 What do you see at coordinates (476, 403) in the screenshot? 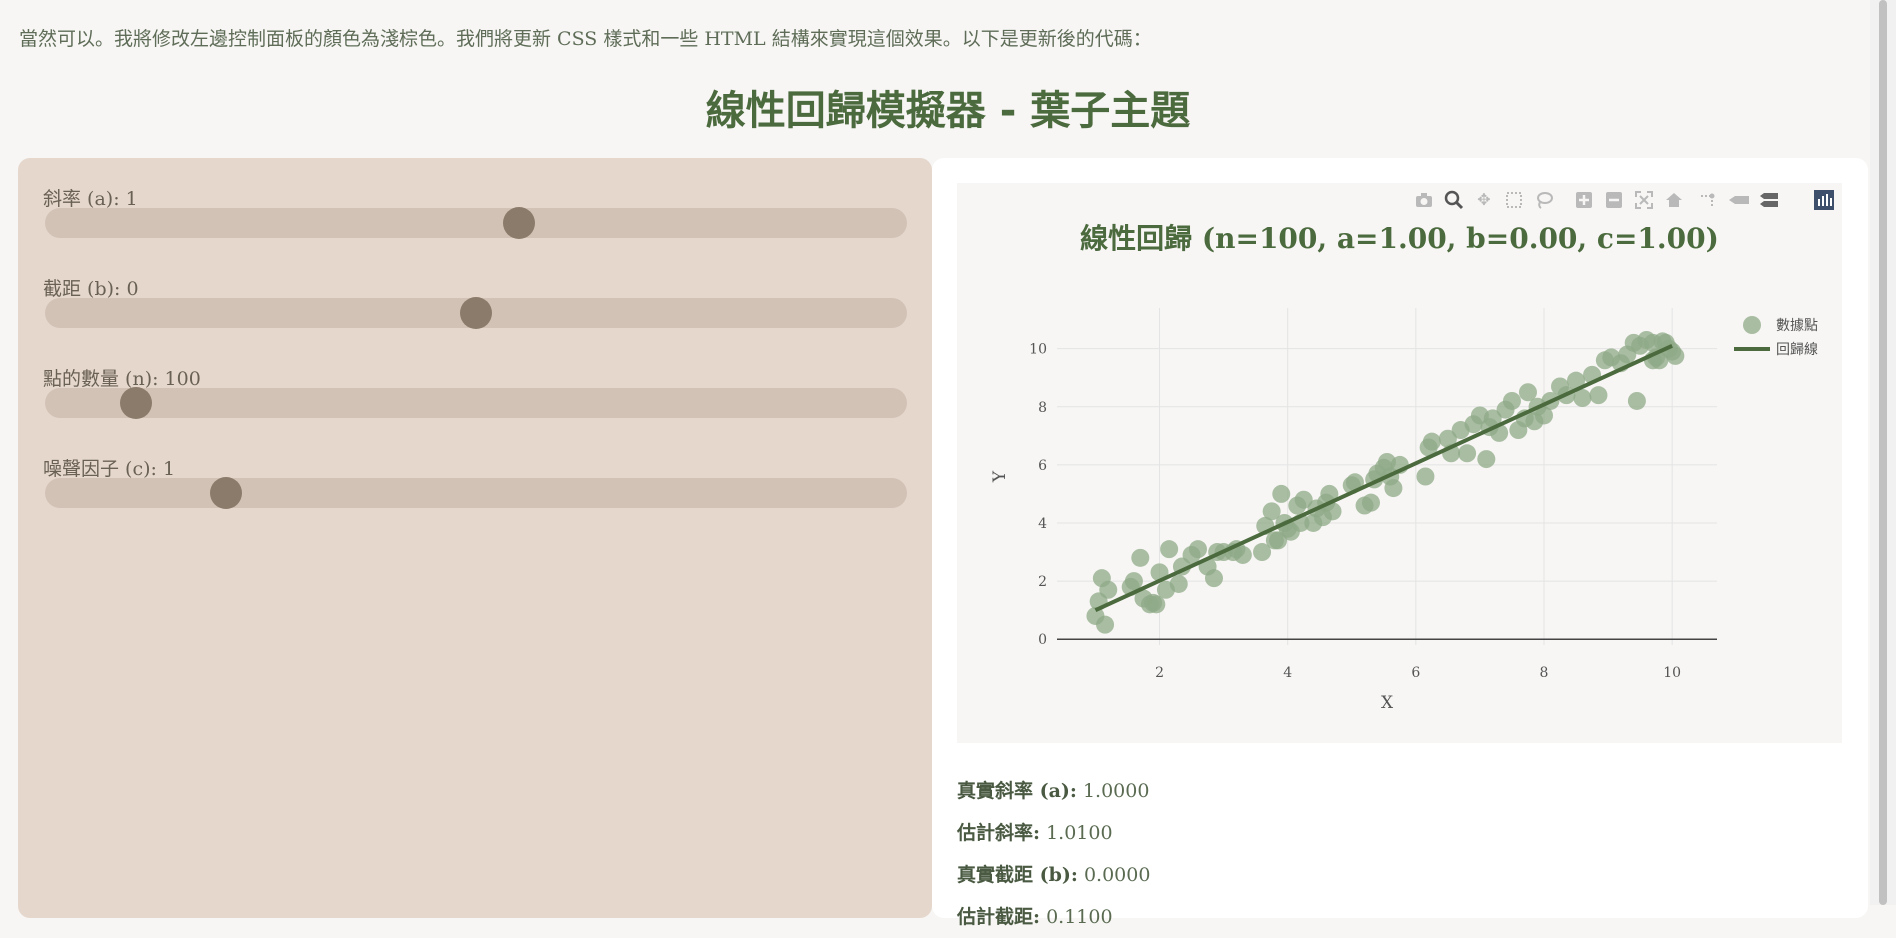
I see `points-count-slider` at bounding box center [476, 403].